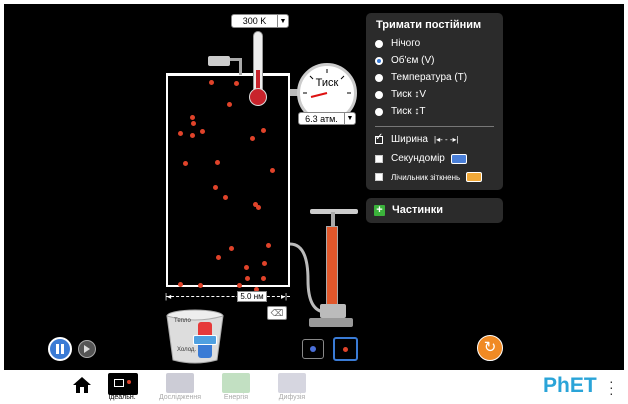 This screenshot has height=404, width=628. Describe the element at coordinates (205, 340) in the screenshot. I see `heat-cool-slider-thumb` at that location.